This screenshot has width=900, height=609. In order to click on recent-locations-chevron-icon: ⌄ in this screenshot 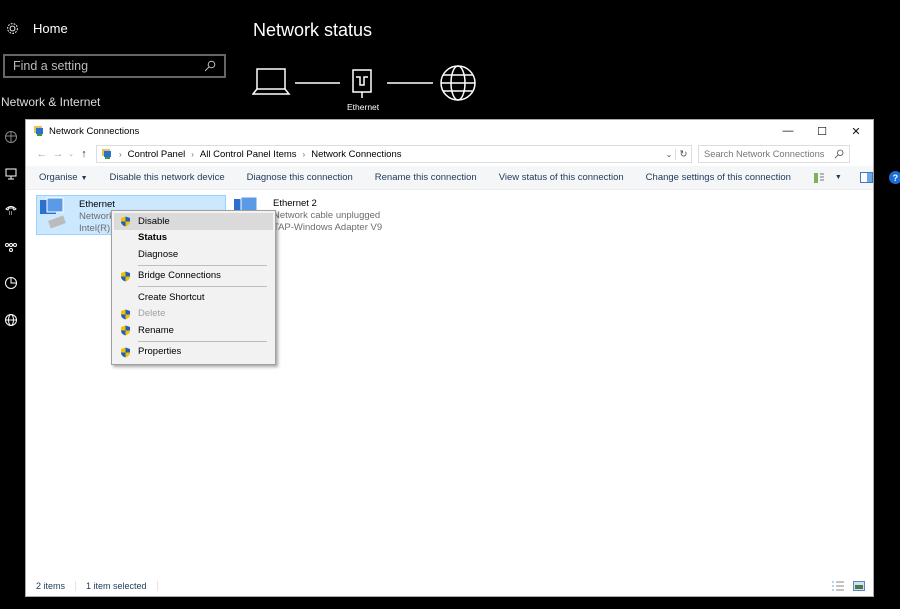, I will do `click(71, 154)`.